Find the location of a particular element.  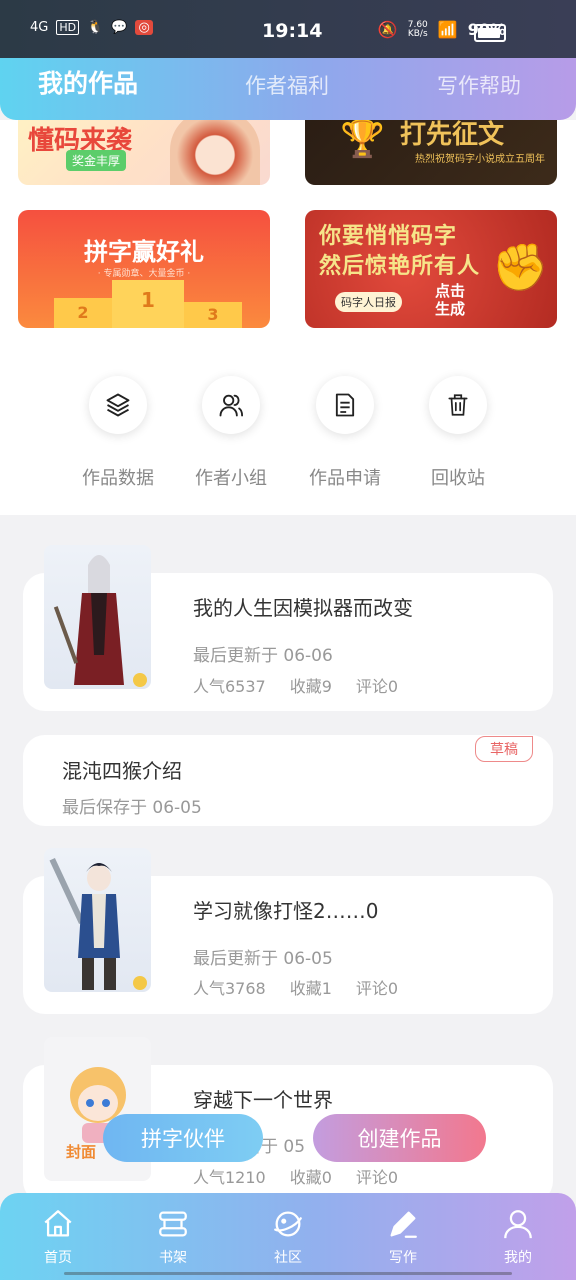

pinzi-partner-button: 拼字伙伴 is located at coordinates (183, 1138).